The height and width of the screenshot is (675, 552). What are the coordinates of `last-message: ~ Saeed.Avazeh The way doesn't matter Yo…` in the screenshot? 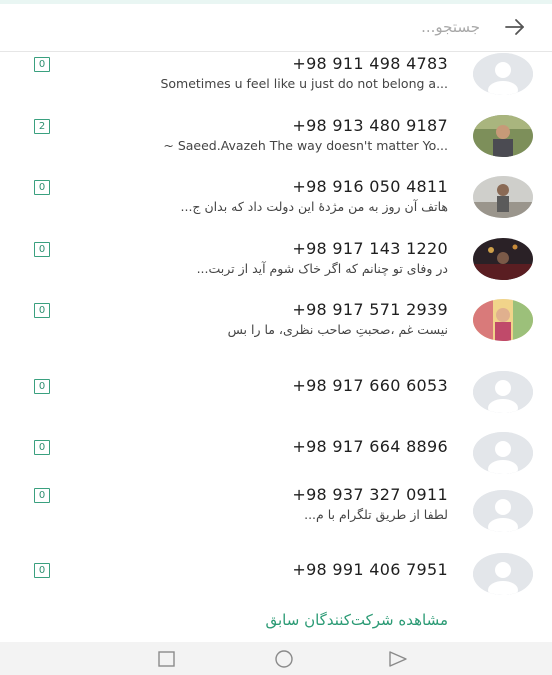 It's located at (305, 145).